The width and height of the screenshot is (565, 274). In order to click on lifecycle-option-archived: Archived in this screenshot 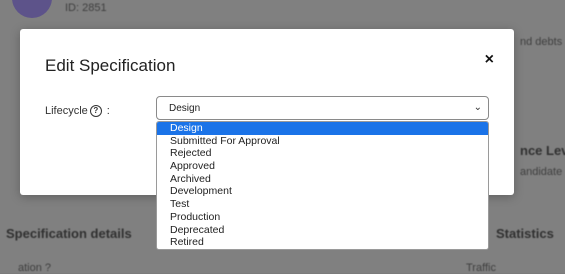, I will do `click(322, 179)`.